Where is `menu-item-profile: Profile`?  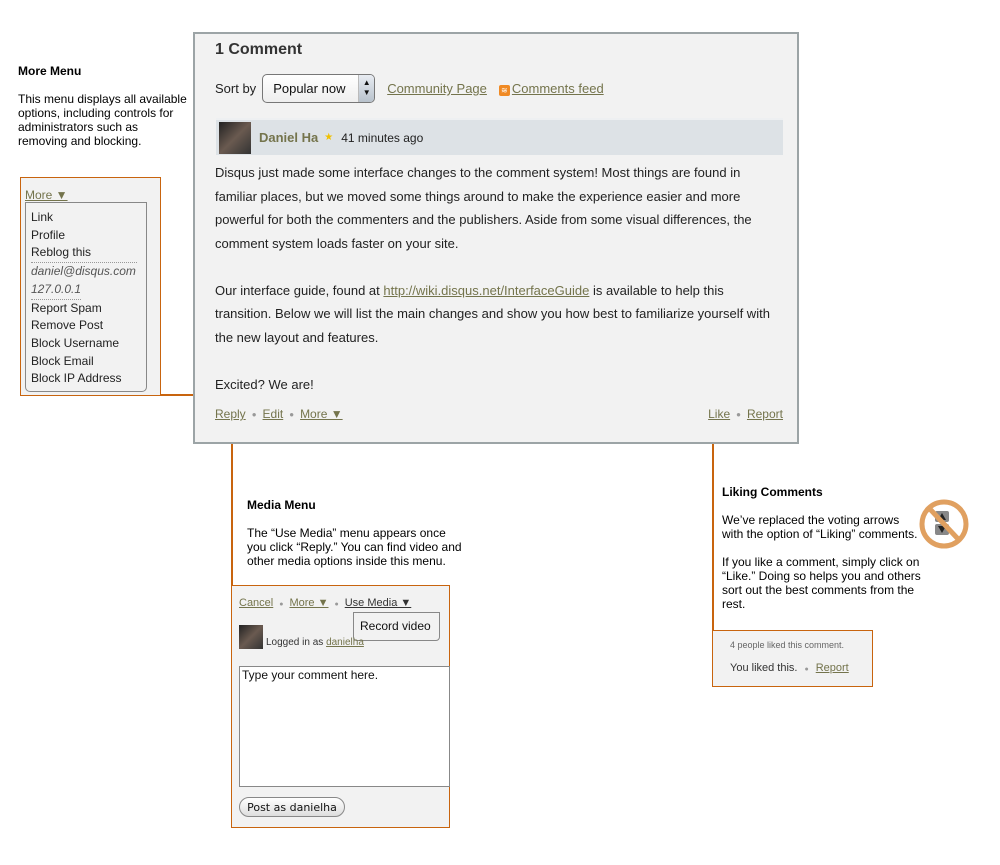 menu-item-profile: Profile is located at coordinates (88, 236).